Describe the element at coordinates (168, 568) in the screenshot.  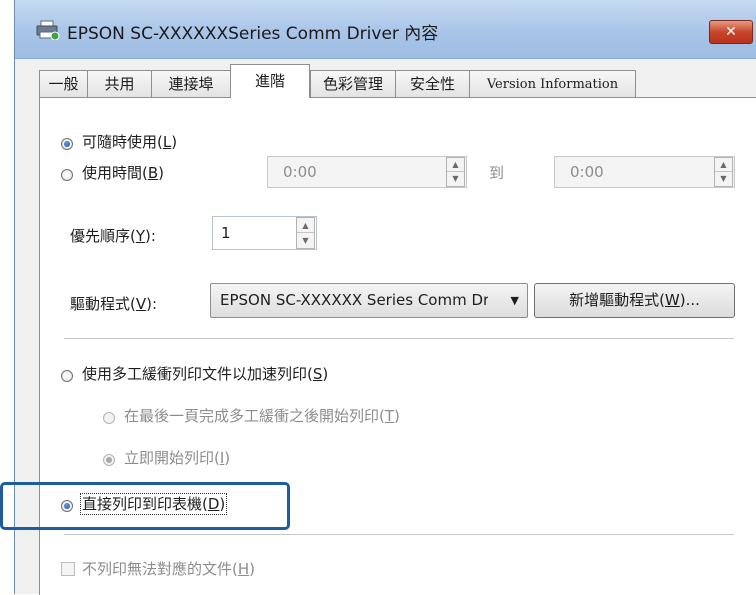
I see `hold-mismatched-label: 不列印無法對應的文件(H)` at that location.